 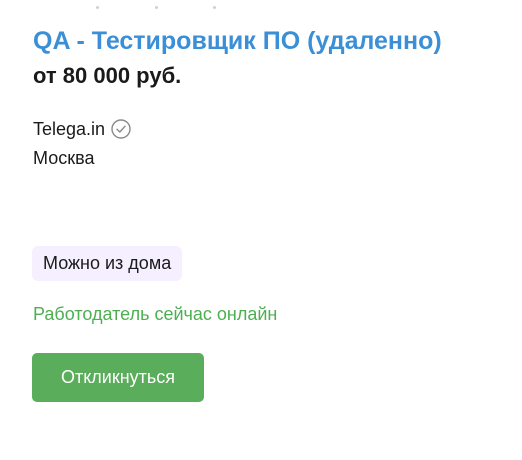 What do you see at coordinates (155, 314) in the screenshot?
I see `employer-online-status: Работодатель сейчас онлайн` at bounding box center [155, 314].